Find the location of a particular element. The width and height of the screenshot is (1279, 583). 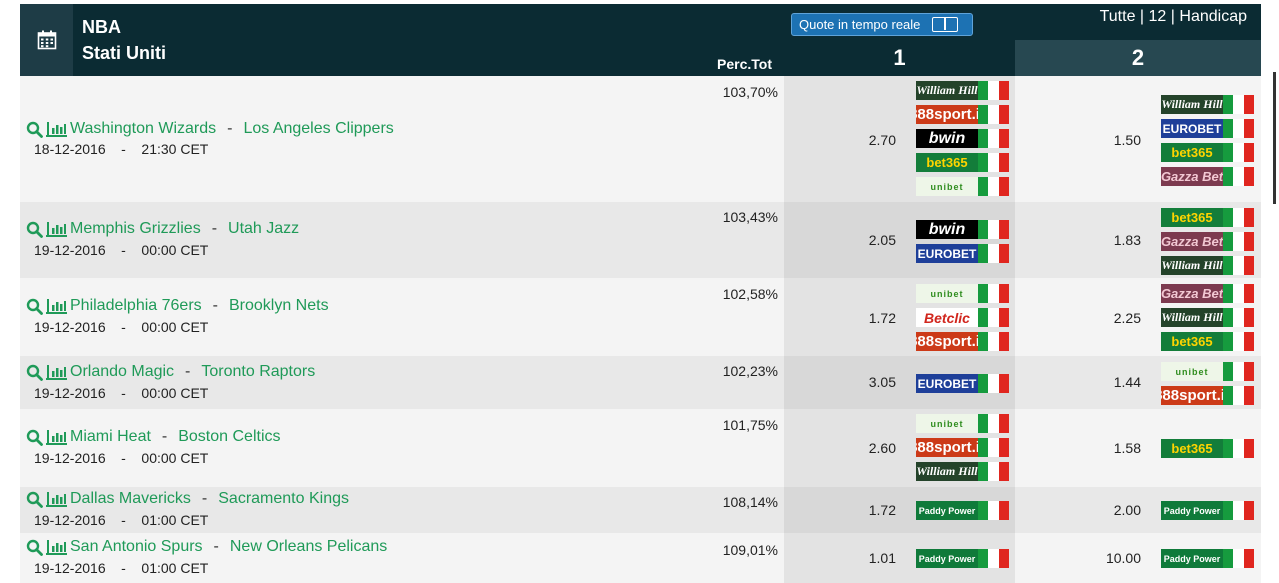

away-team-link: Brooklyn Nets is located at coordinates (279, 306).